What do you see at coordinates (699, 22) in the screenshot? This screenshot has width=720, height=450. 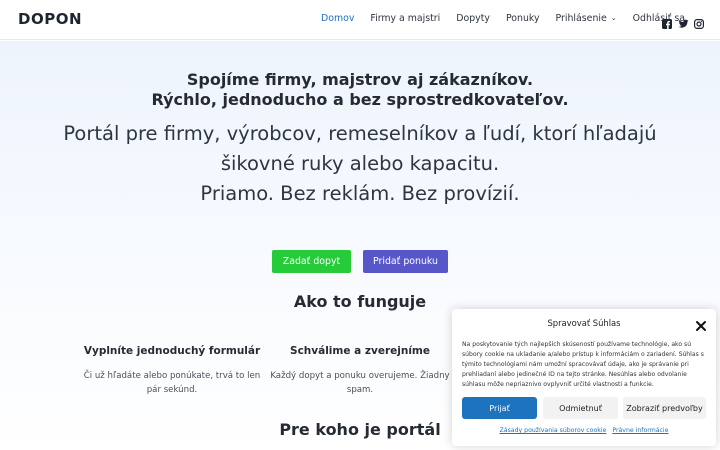 I see `instagram-icon` at bounding box center [699, 22].